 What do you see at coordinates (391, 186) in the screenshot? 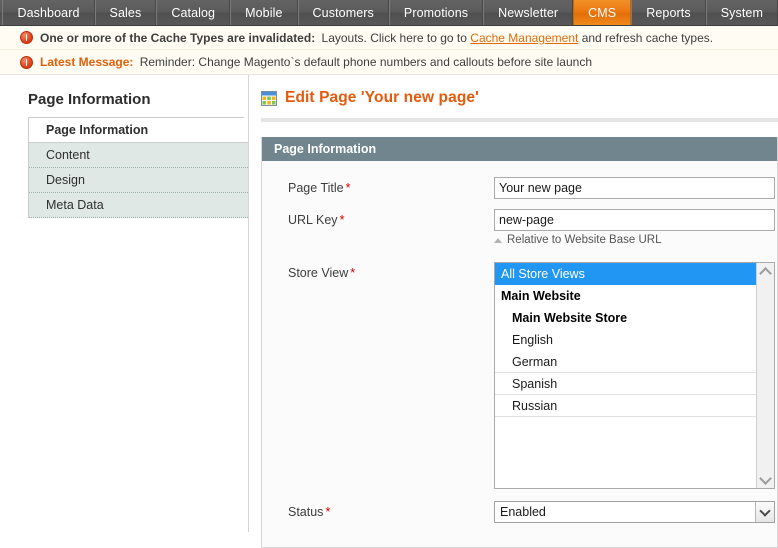
I see `page-title-label: Page Title *` at bounding box center [391, 186].